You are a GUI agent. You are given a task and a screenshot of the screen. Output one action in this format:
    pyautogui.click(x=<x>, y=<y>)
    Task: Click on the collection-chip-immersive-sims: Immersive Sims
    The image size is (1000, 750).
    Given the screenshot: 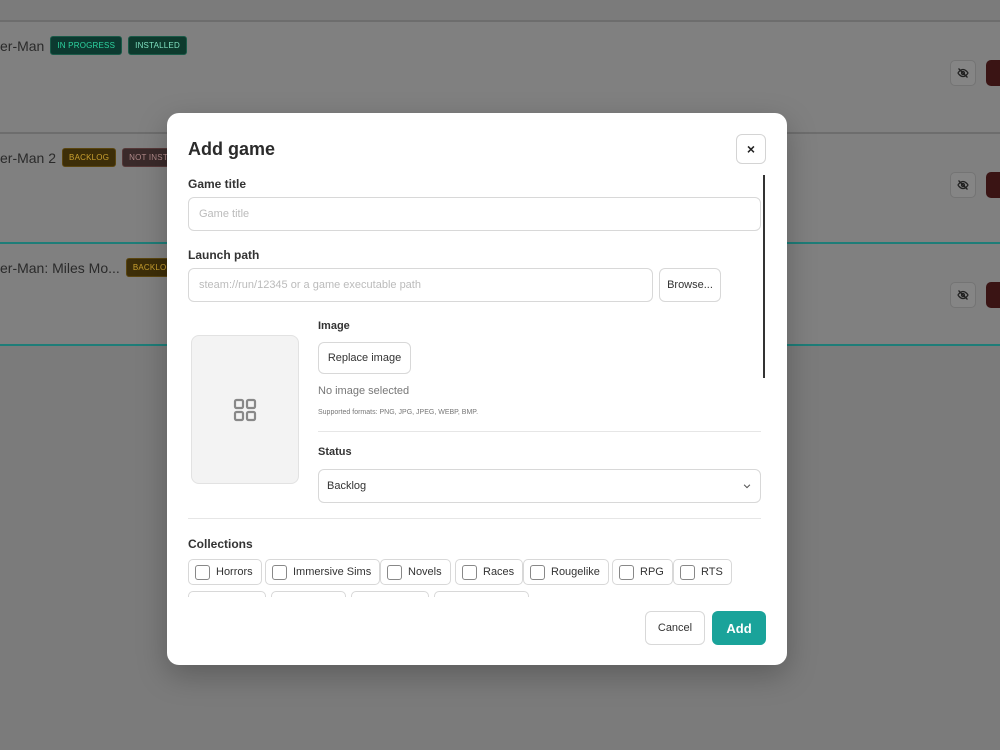 What is the action you would take?
    pyautogui.click(x=323, y=572)
    